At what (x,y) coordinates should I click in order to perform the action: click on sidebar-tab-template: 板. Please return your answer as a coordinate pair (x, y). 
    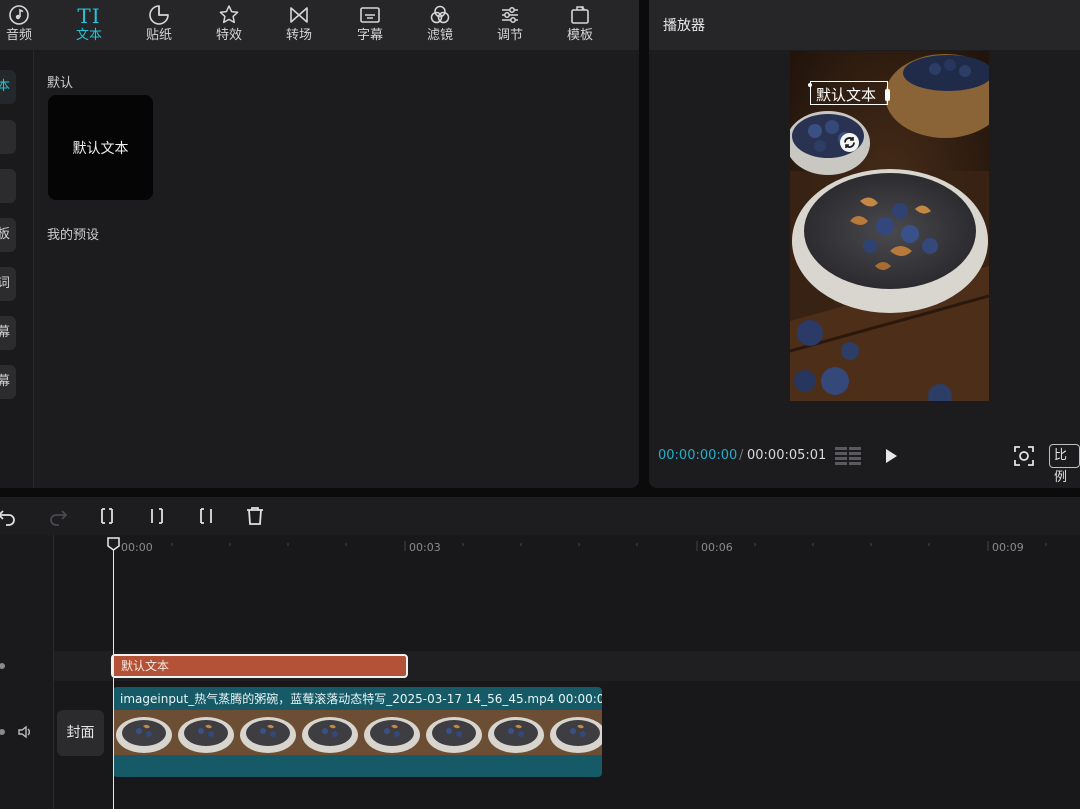
    Looking at the image, I should click on (8, 235).